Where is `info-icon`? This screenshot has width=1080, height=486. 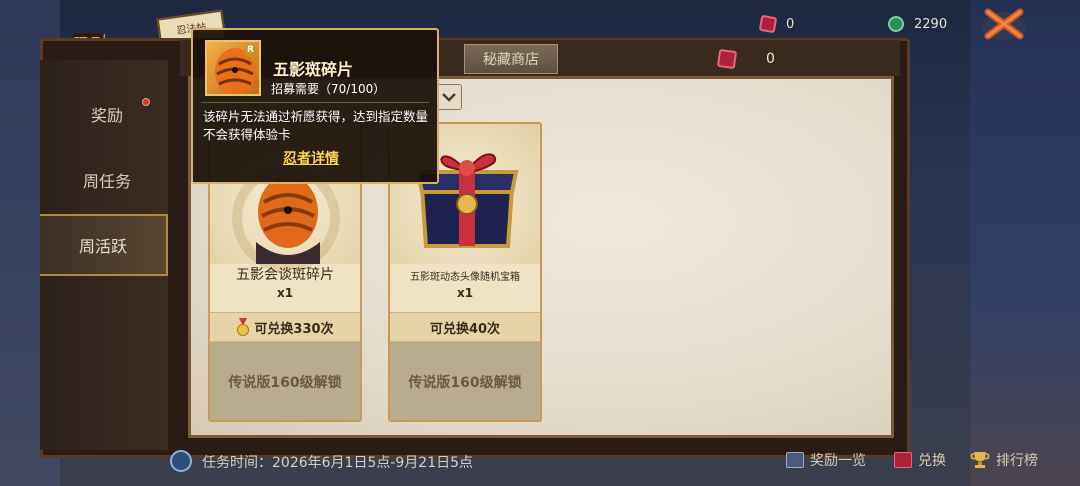 info-icon is located at coordinates (181, 461).